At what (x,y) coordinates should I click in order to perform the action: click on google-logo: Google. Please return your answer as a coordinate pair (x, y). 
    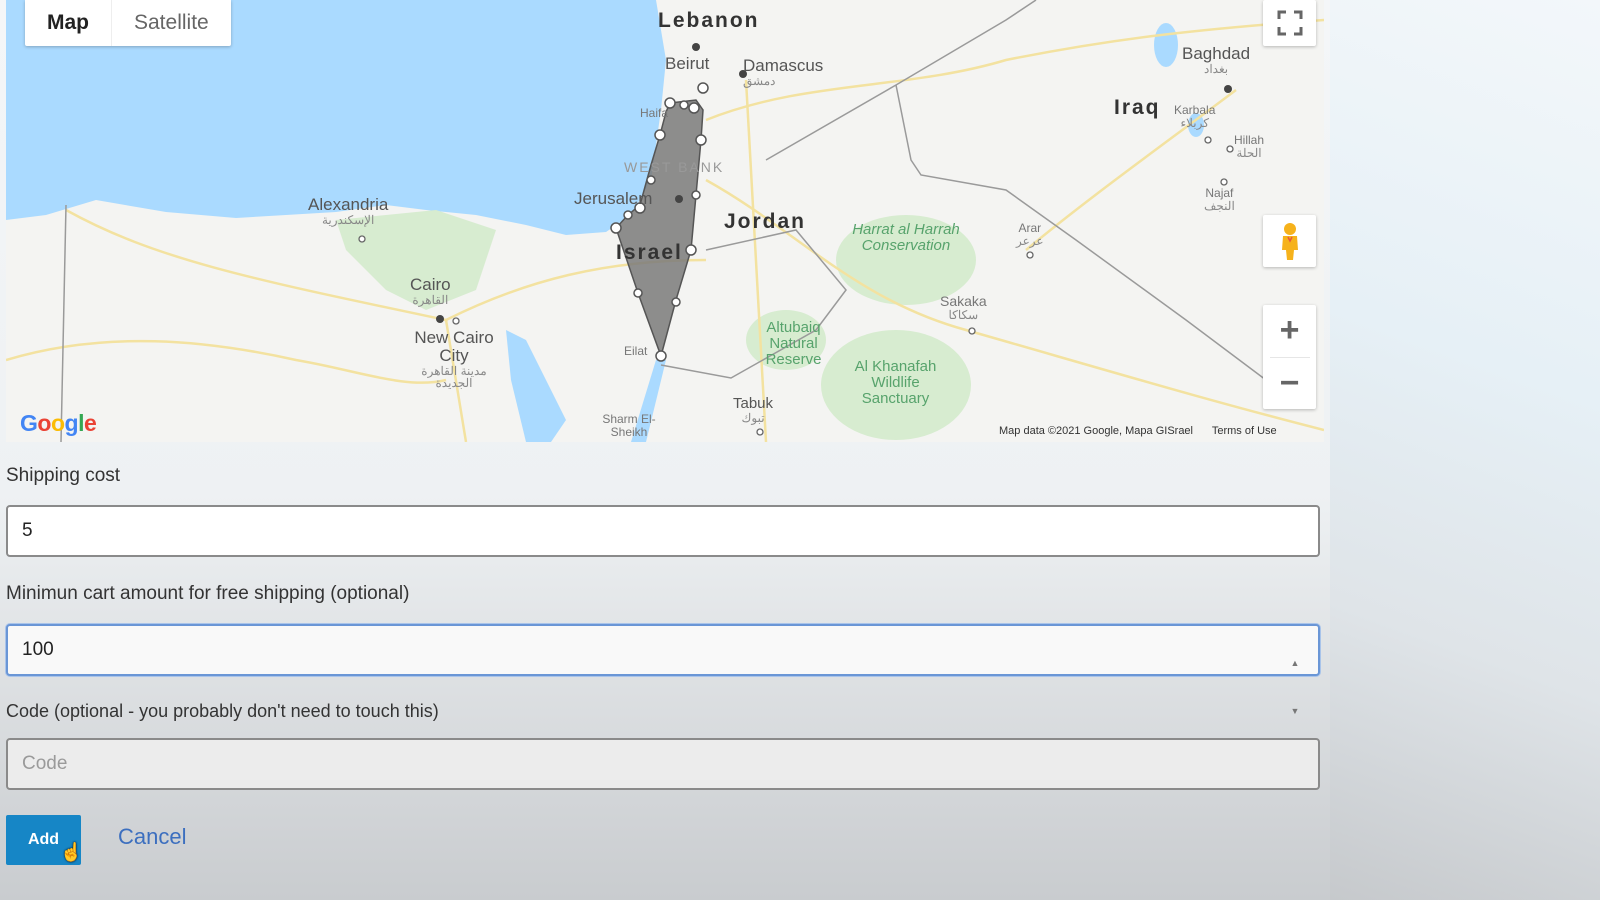
    Looking at the image, I should click on (58, 423).